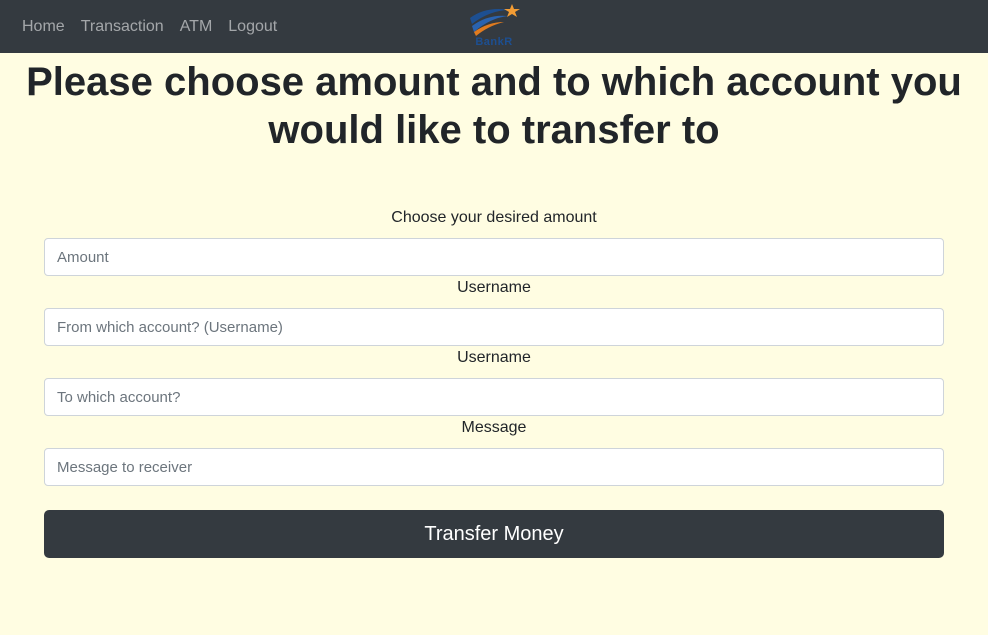 This screenshot has height=635, width=988. What do you see at coordinates (494, 467) in the screenshot?
I see `message-input` at bounding box center [494, 467].